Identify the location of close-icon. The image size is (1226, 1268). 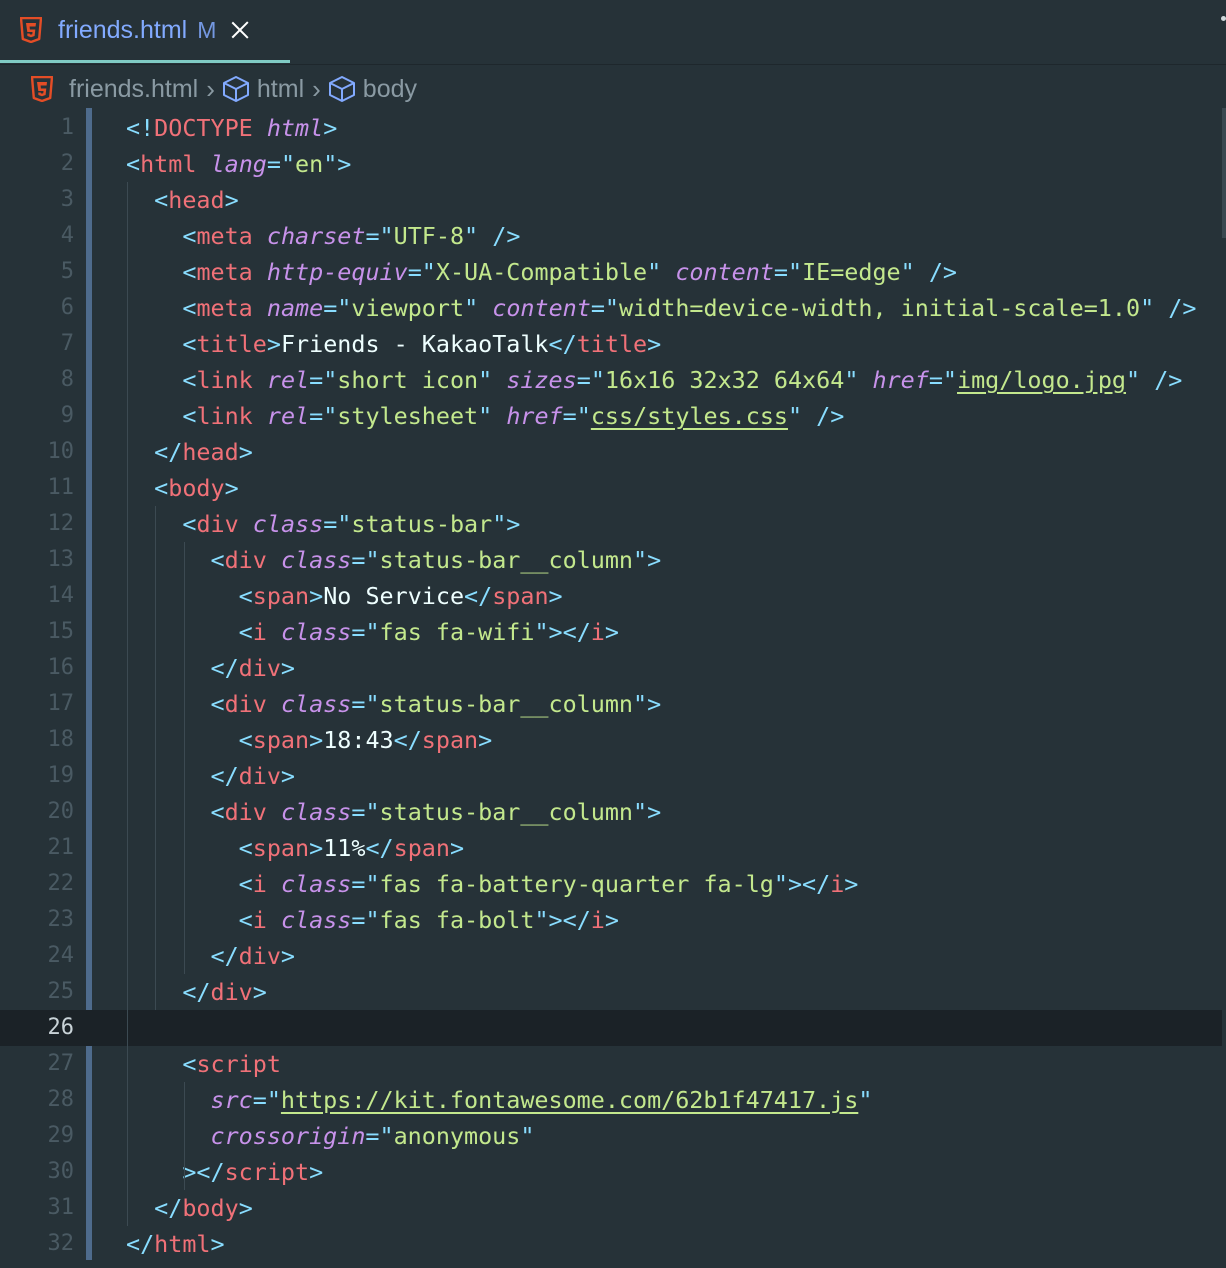
(240, 30).